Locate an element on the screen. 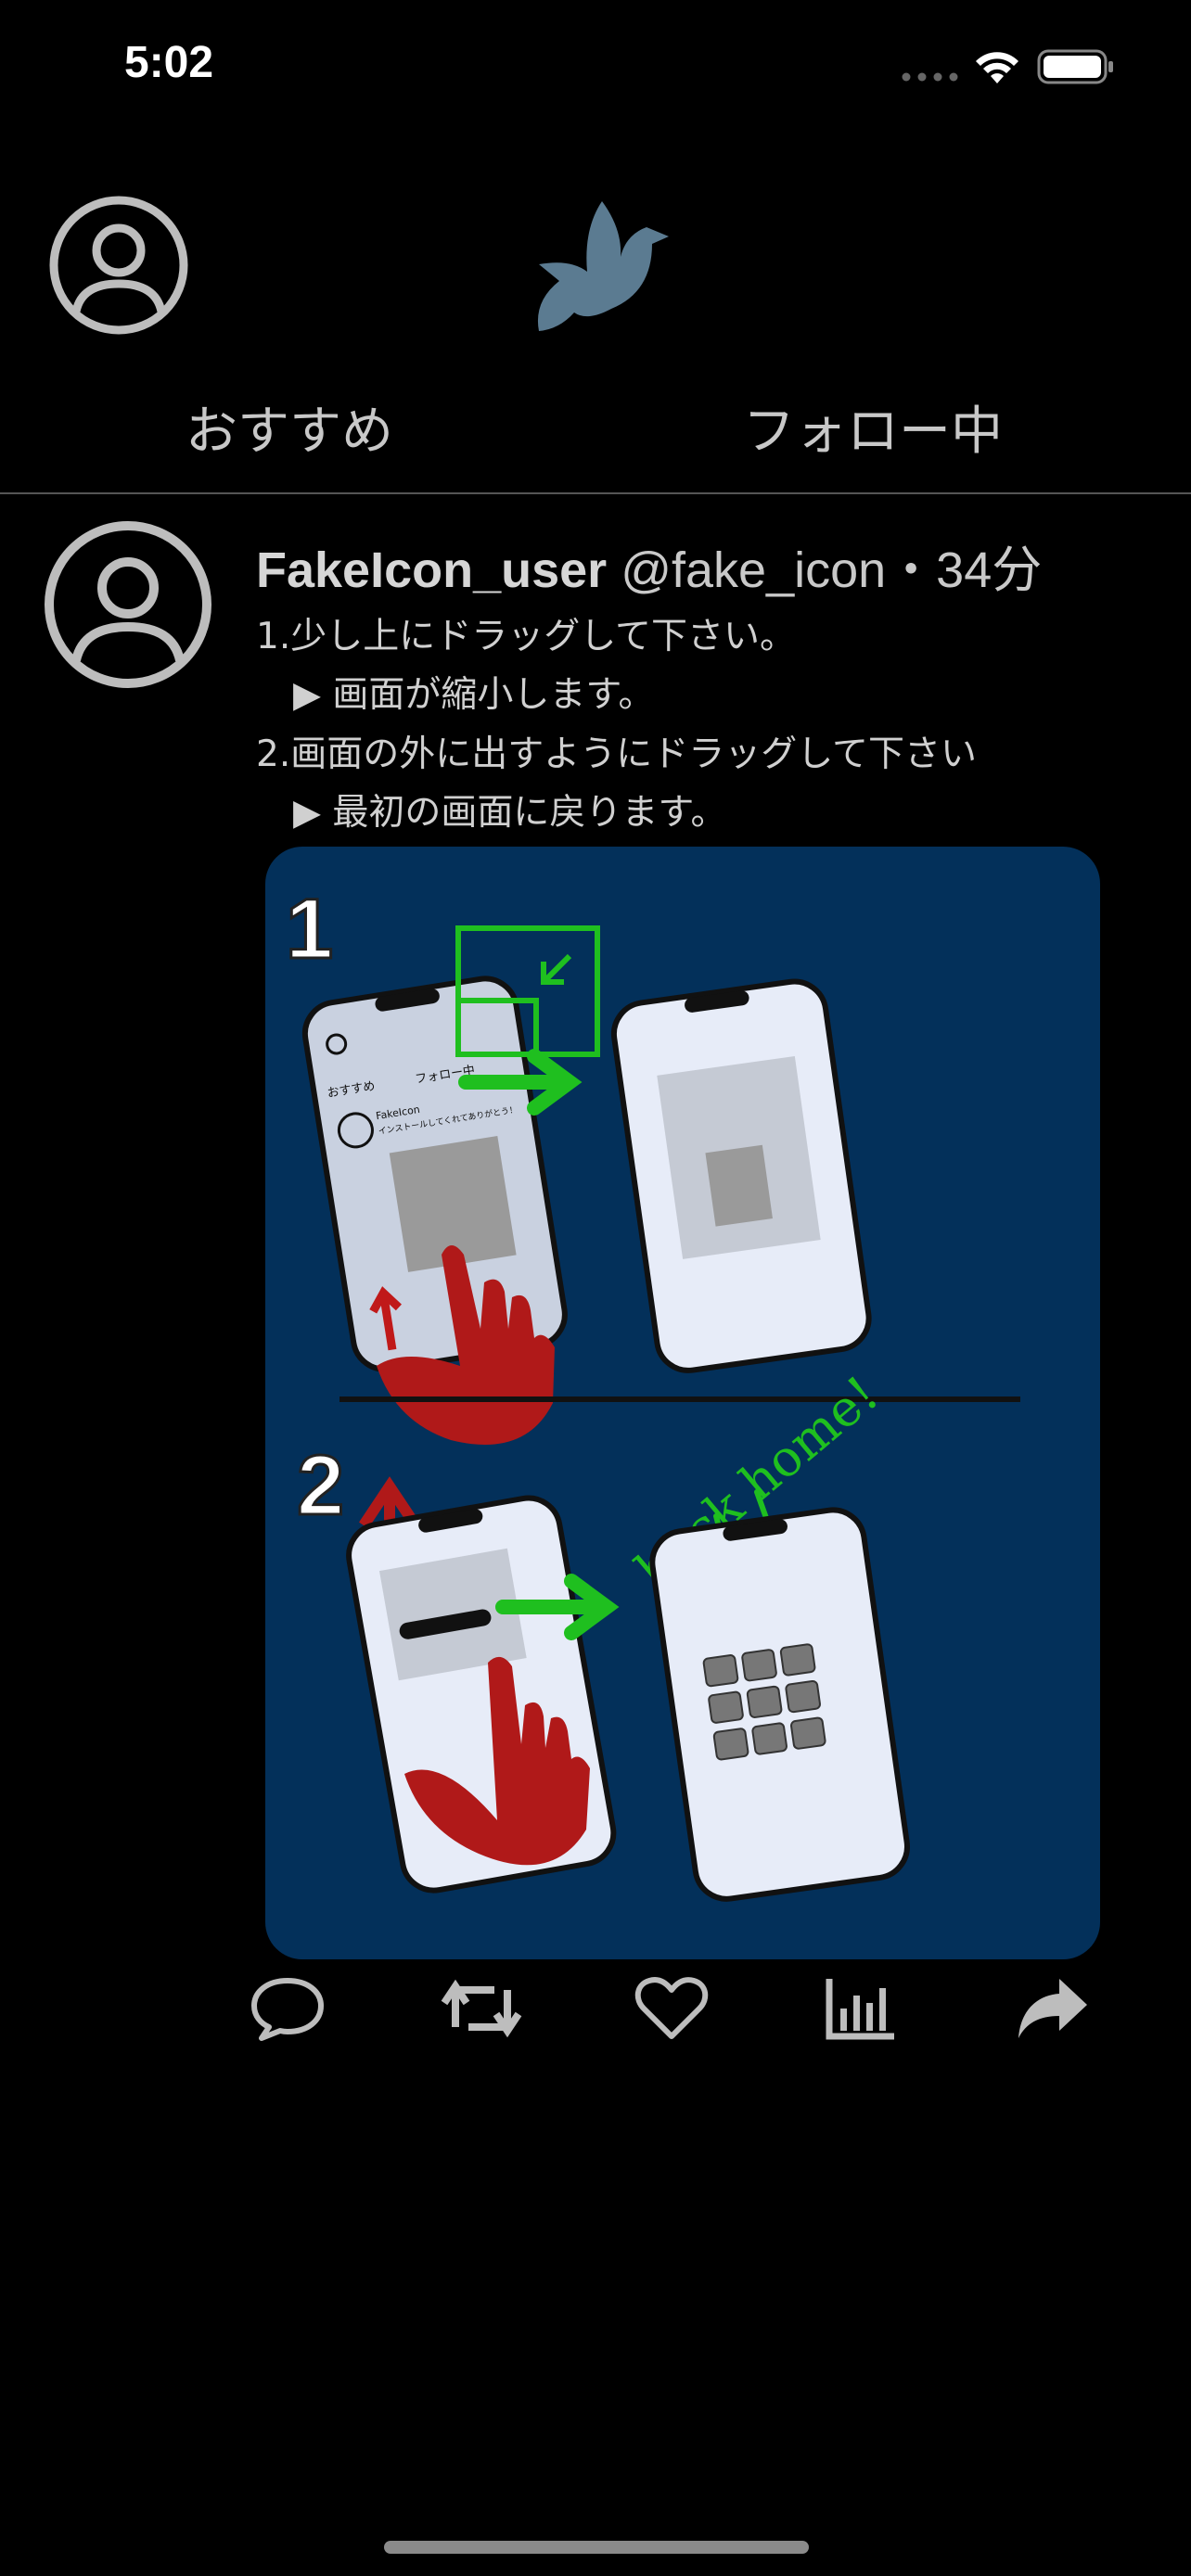 This screenshot has height=2576, width=1191. retweet-icon is located at coordinates (482, 2008).